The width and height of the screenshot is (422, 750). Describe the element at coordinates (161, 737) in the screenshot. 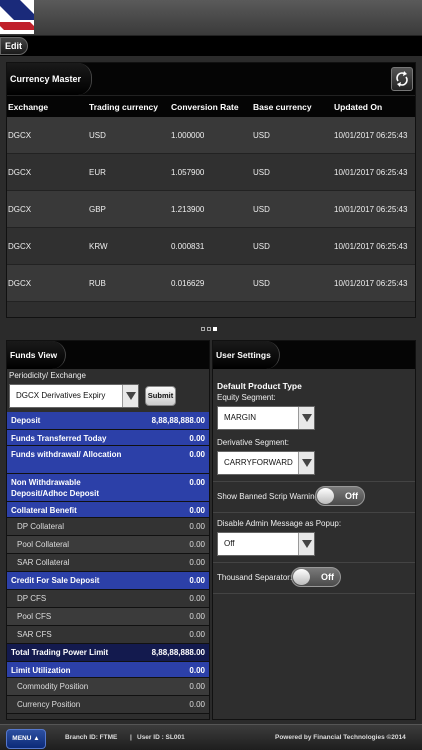

I see `user-id: User ID : SL001` at that location.